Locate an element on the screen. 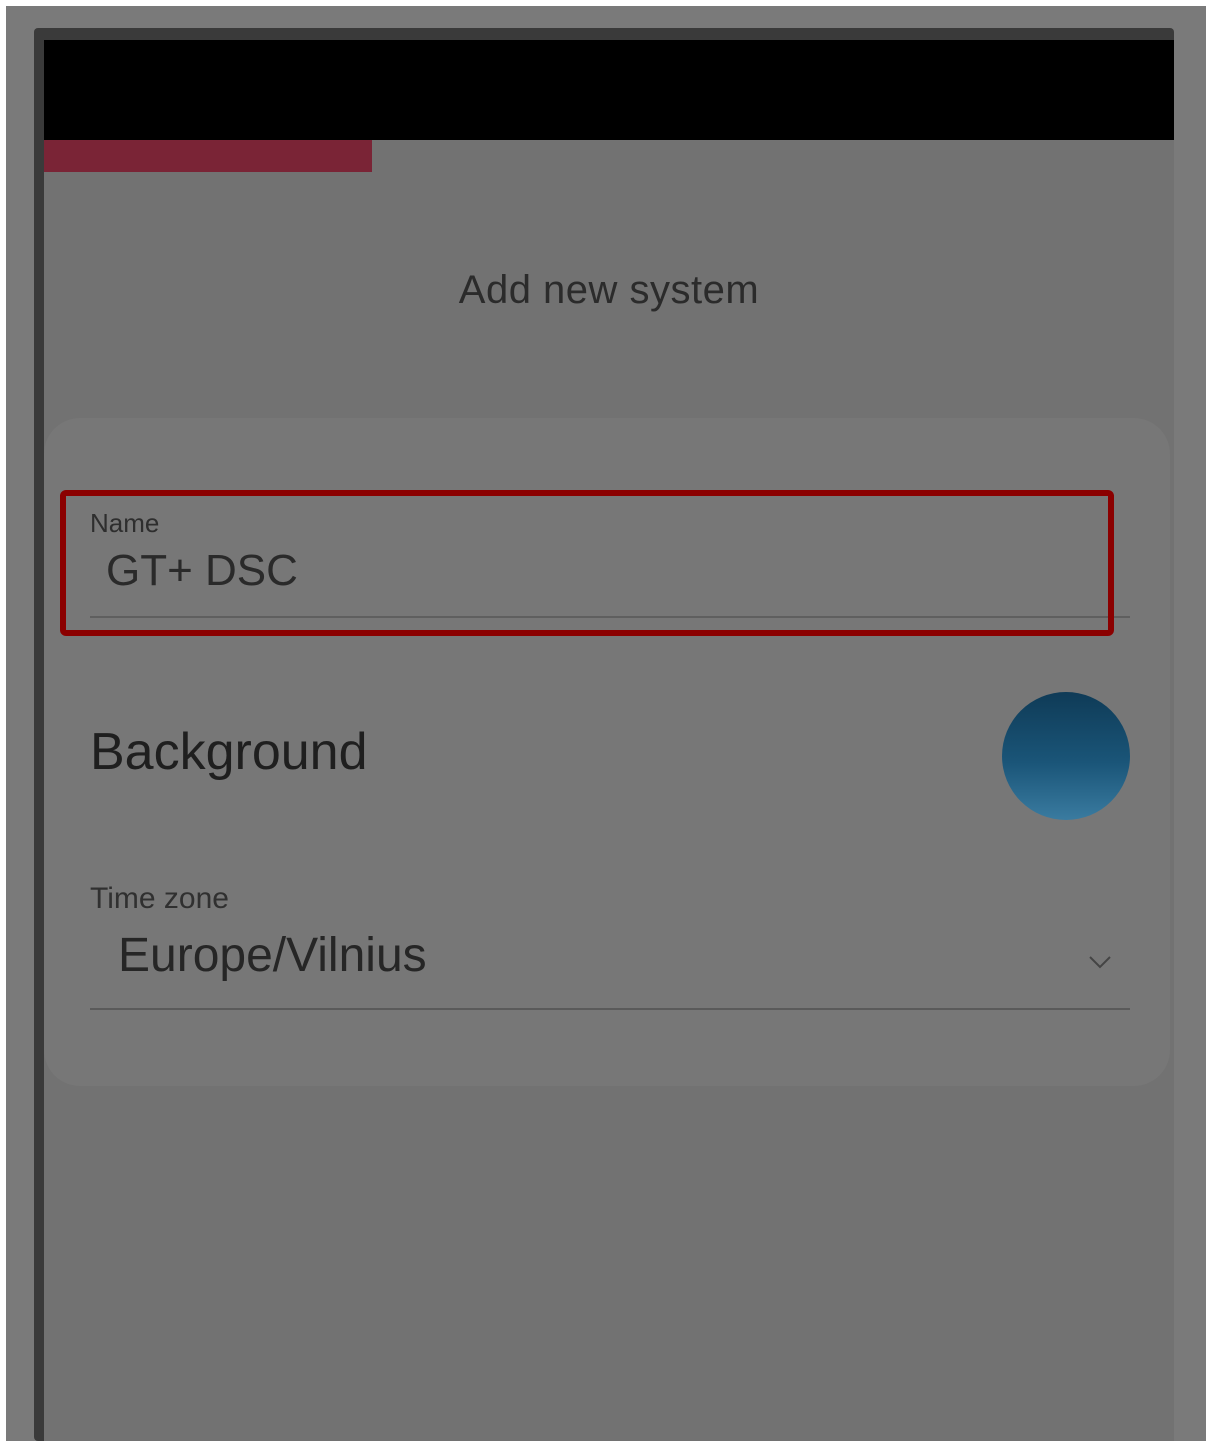 The image size is (1212, 1441). time-zone-select: Time zone Europe/Vilnius is located at coordinates (610, 944).